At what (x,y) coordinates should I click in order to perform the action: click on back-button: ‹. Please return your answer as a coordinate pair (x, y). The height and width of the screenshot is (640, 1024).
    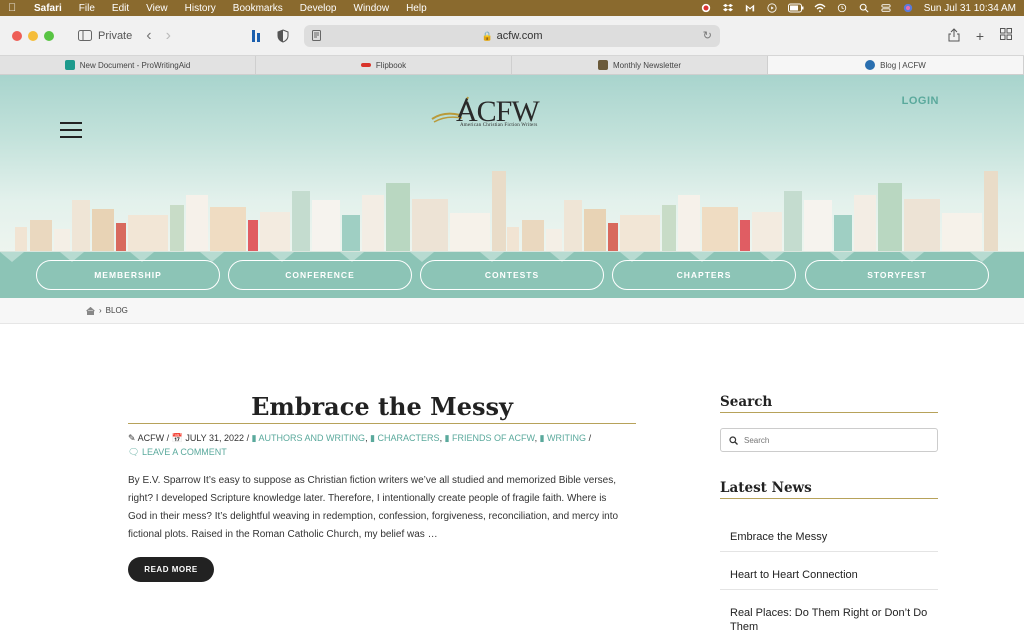
    Looking at the image, I should click on (148, 36).